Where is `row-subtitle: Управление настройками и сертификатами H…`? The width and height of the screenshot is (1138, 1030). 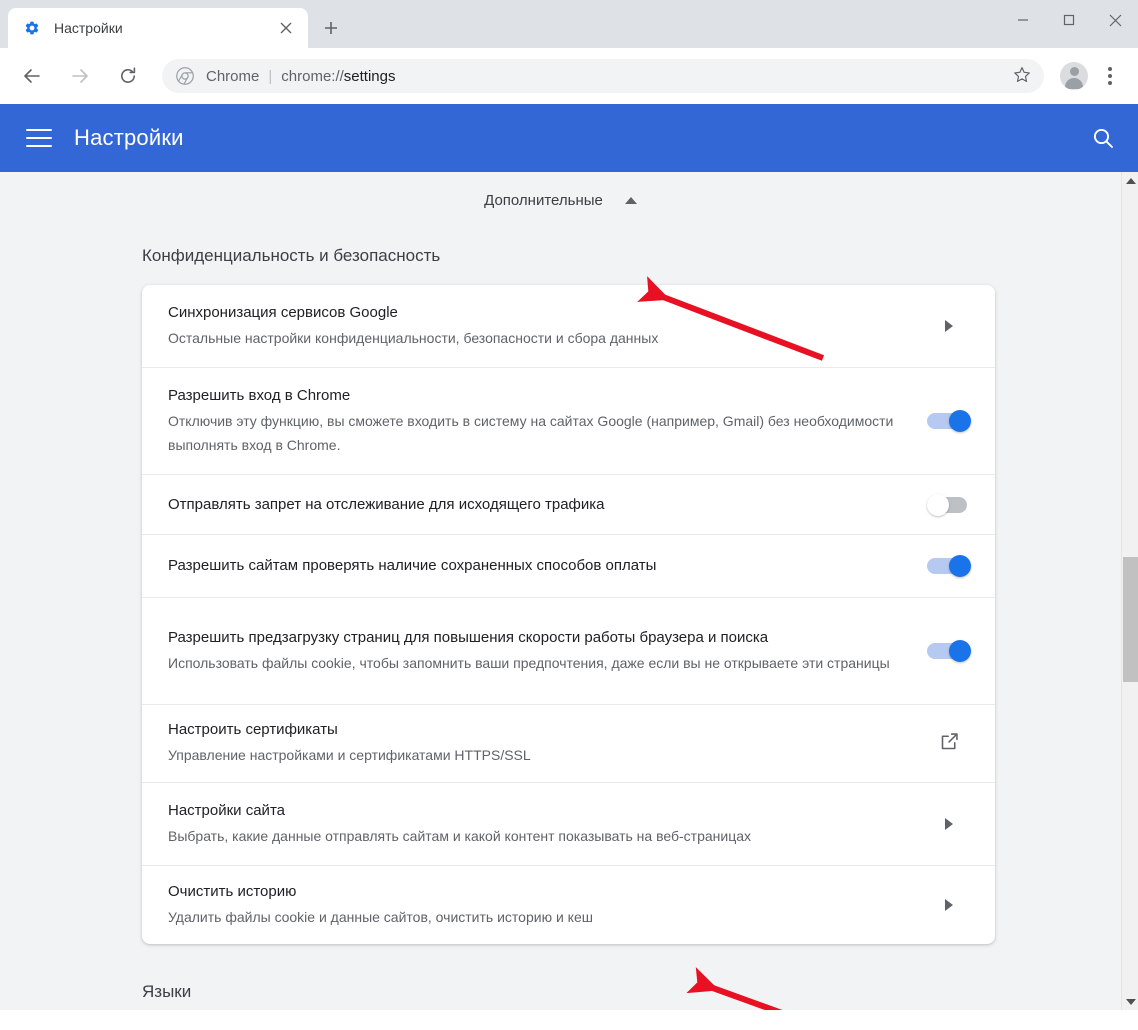
row-subtitle: Управление настройками и сертификатами H… is located at coordinates (349, 755).